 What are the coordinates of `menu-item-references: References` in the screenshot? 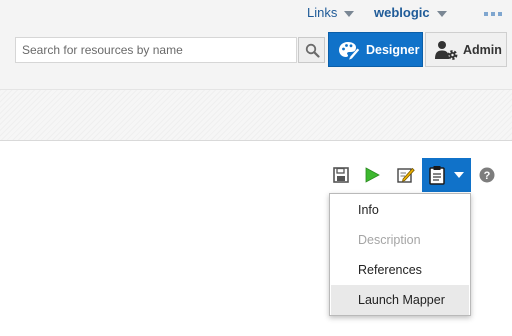 It's located at (400, 270).